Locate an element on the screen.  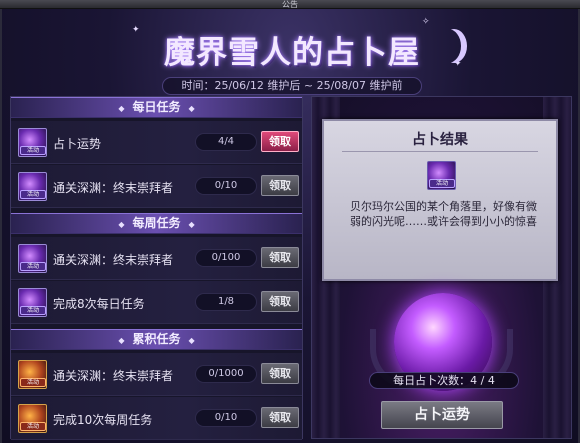
section-weekly-tasks: ◆ 每周任务 ◆ is located at coordinates (156, 223).